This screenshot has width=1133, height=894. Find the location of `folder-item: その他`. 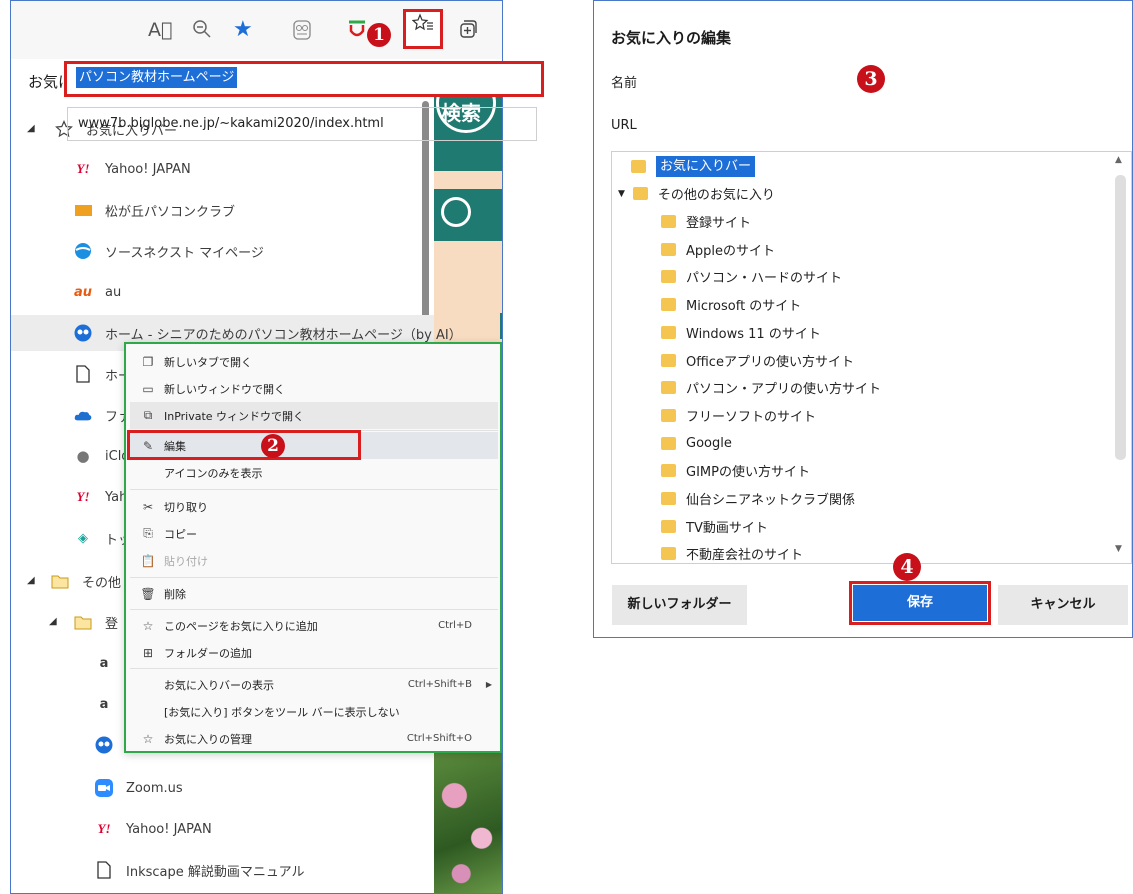

folder-item: その他 is located at coordinates (86, 581).